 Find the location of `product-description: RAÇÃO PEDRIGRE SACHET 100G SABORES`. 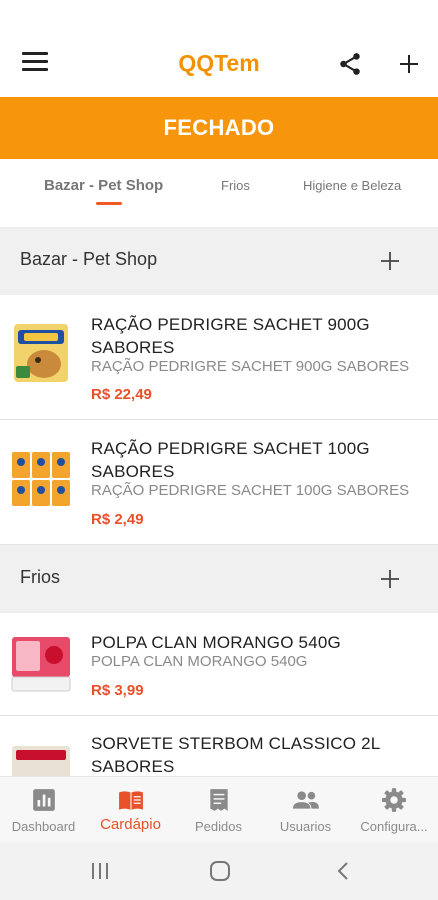

product-description: RAÇÃO PEDRIGRE SACHET 100G SABORES is located at coordinates (250, 490).